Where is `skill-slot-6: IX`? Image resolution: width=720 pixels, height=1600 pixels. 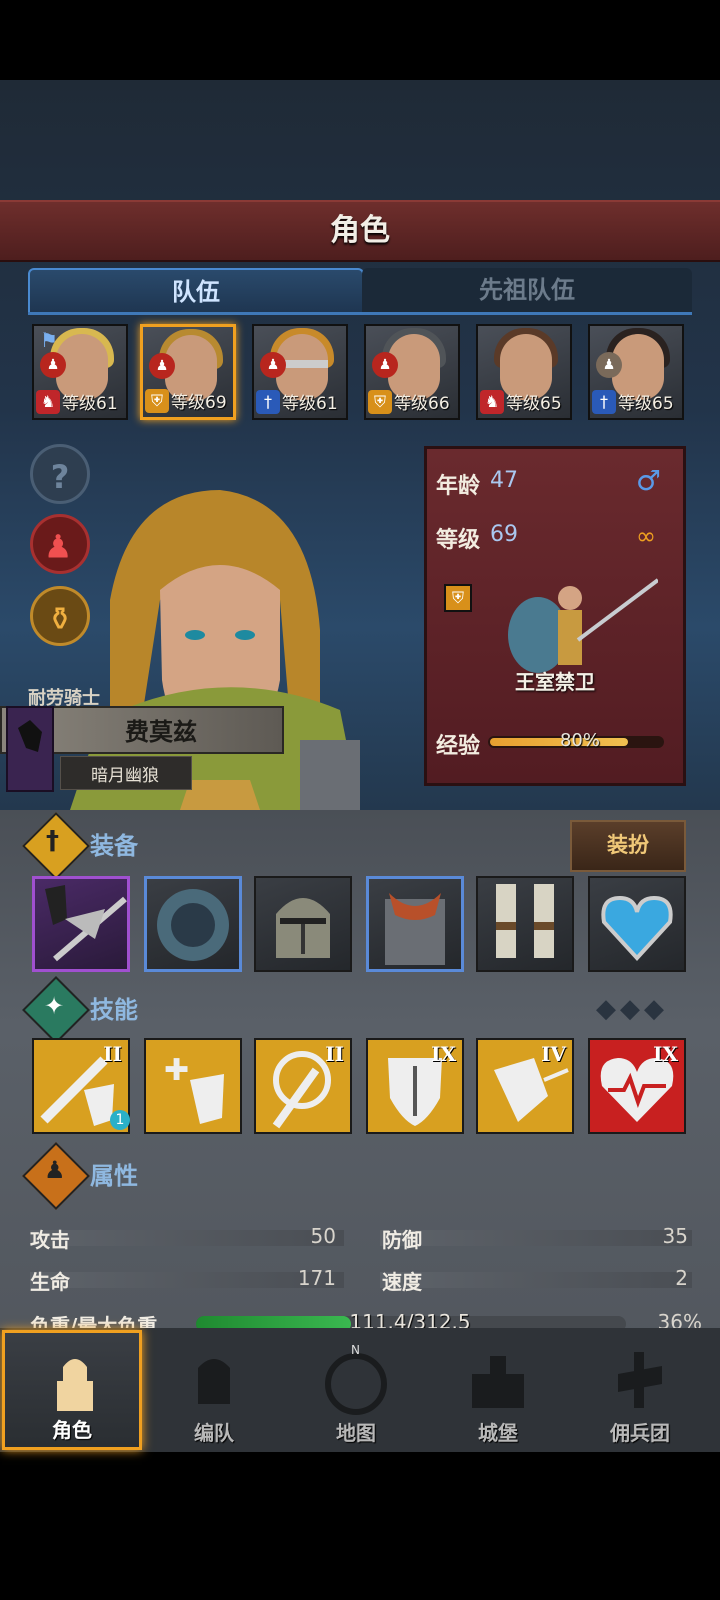 skill-slot-6: IX is located at coordinates (637, 1086).